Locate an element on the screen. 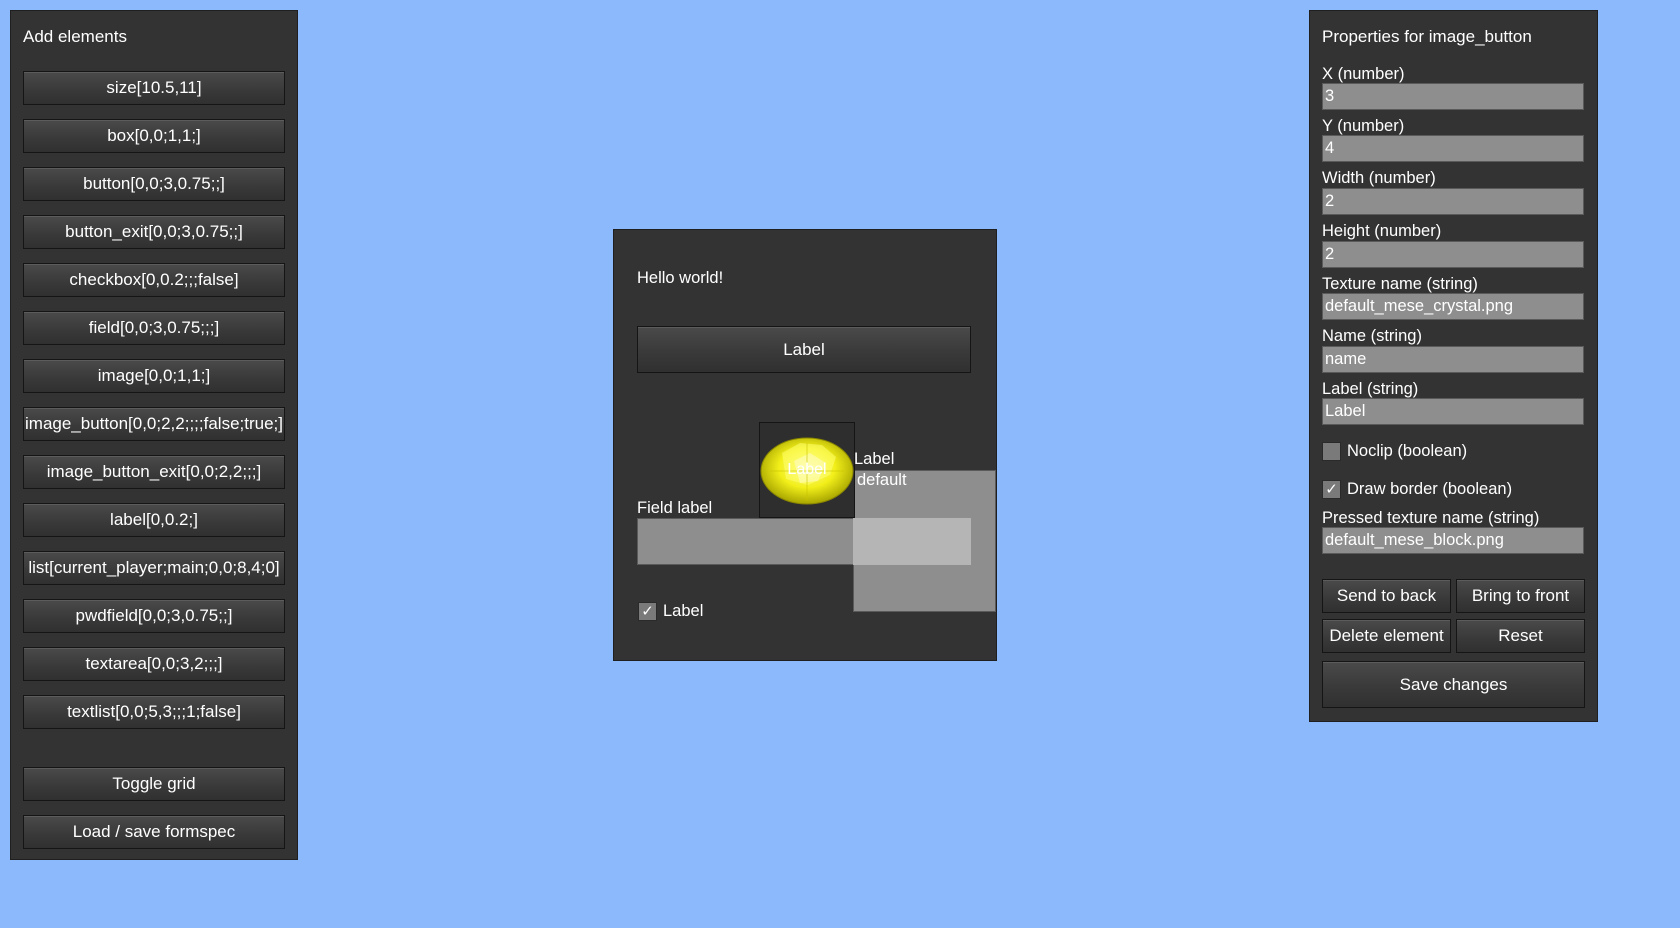  send-to-back-button: Send to back is located at coordinates (1386, 596).